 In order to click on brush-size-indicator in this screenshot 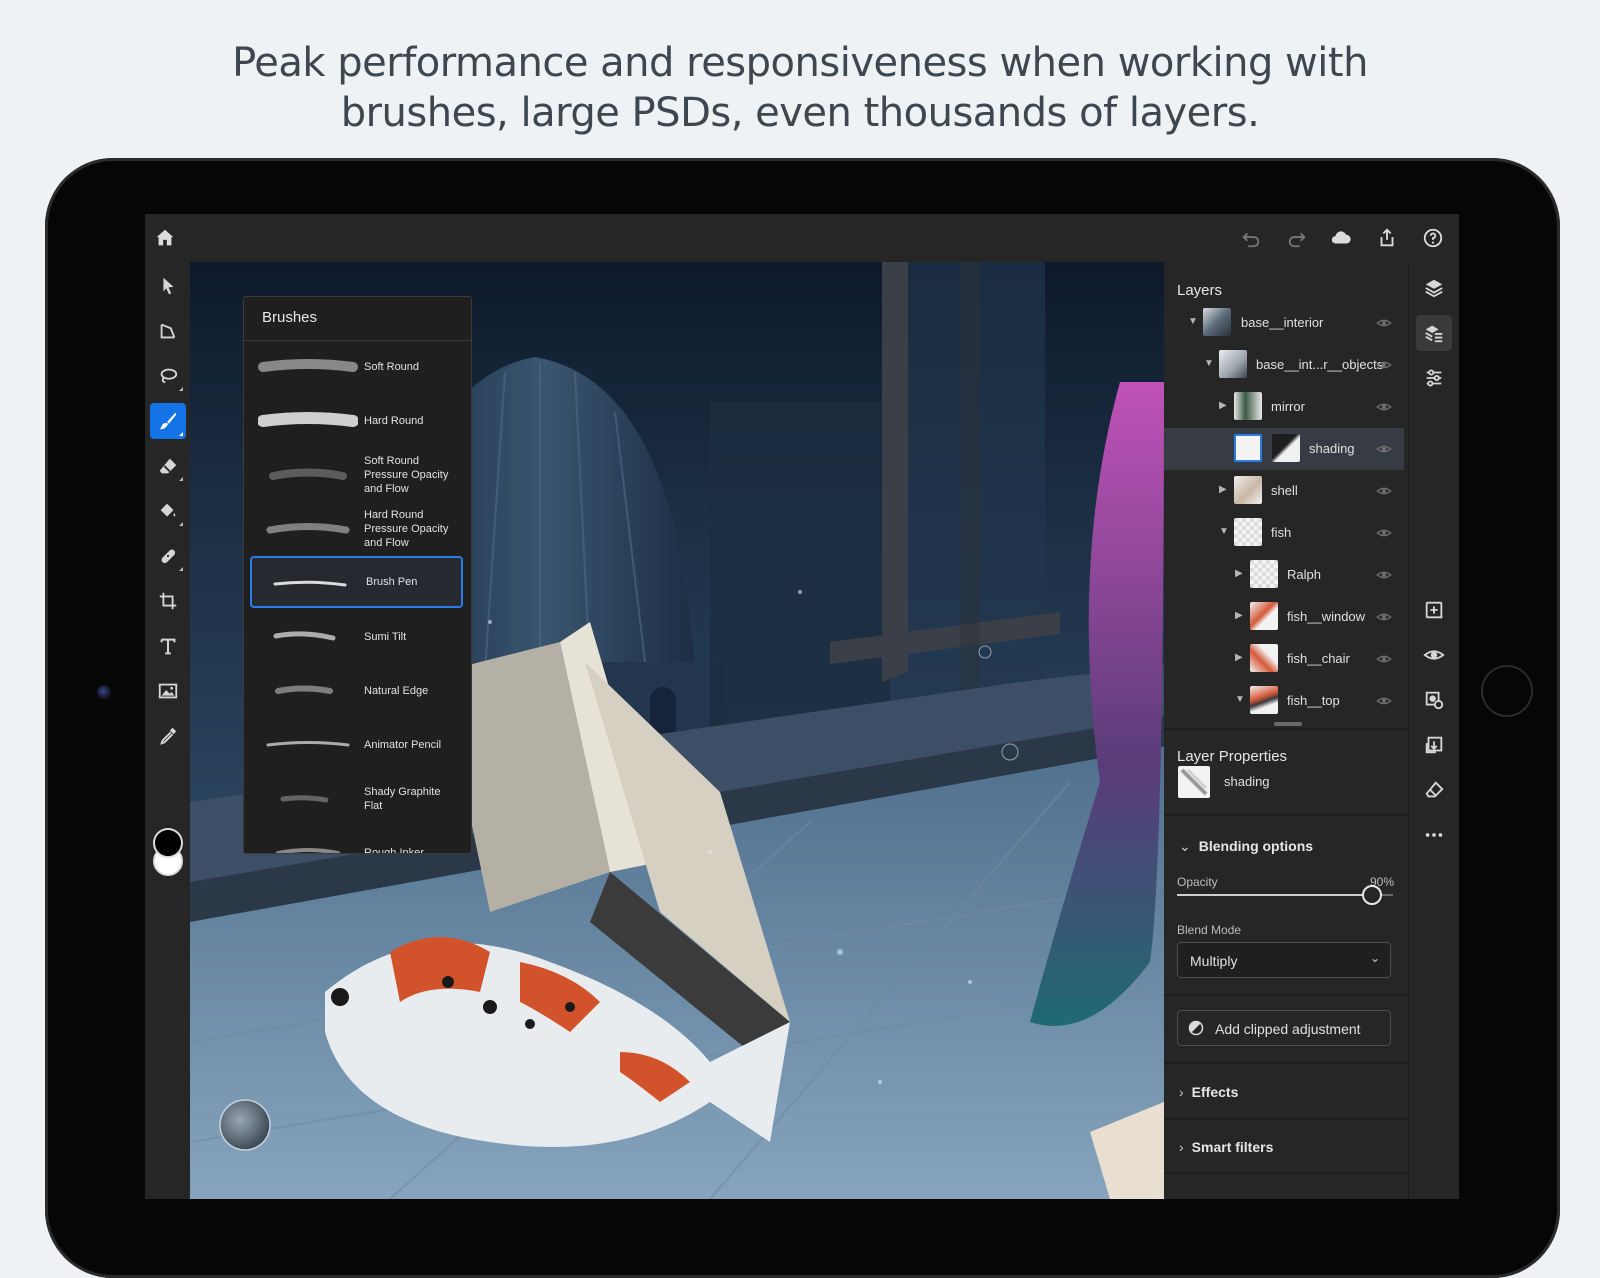, I will do `click(245, 1125)`.